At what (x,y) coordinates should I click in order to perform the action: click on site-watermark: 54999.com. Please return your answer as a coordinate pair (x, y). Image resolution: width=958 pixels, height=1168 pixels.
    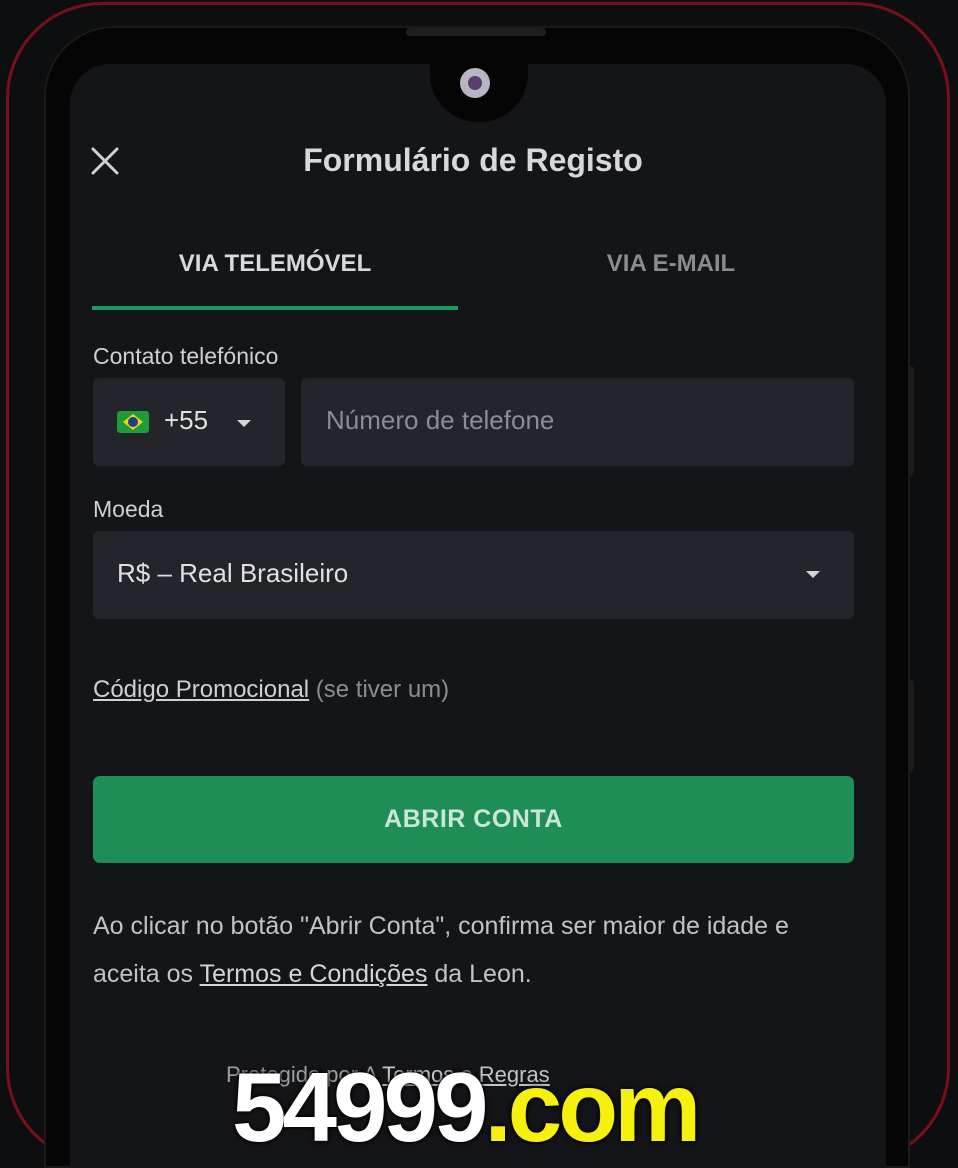
    Looking at the image, I should click on (467, 1107).